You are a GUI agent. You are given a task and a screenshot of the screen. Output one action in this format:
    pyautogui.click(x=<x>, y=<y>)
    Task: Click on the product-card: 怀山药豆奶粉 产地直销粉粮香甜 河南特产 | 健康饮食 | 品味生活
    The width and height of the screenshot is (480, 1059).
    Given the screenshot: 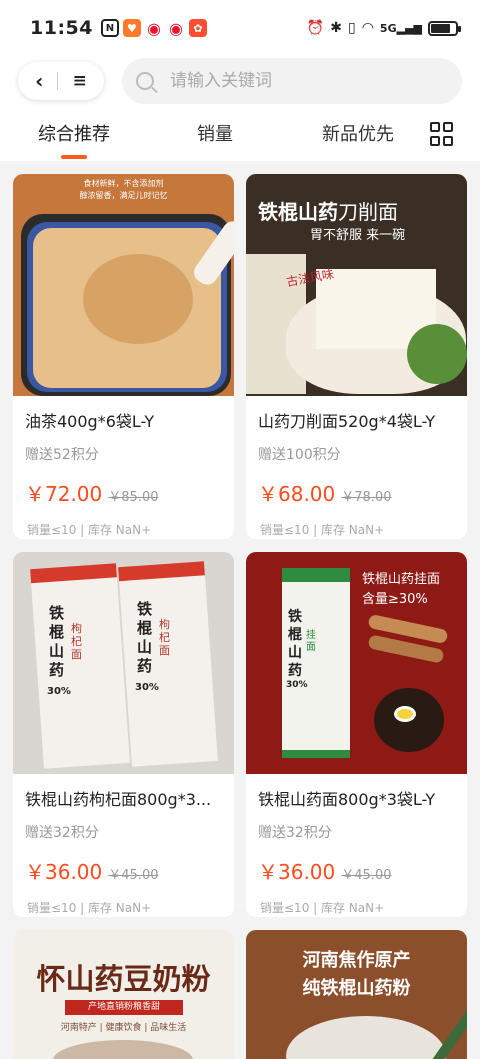 What is the action you would take?
    pyautogui.click(x=123, y=994)
    